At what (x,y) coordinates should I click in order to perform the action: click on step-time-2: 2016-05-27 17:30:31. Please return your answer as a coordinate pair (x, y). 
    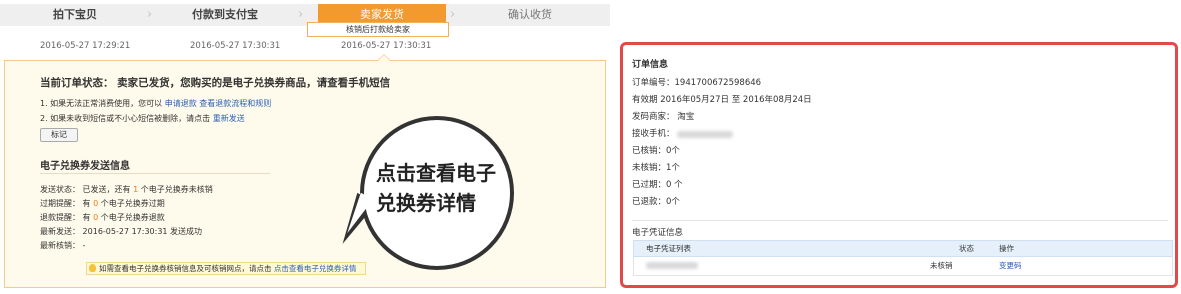
    Looking at the image, I should click on (235, 46).